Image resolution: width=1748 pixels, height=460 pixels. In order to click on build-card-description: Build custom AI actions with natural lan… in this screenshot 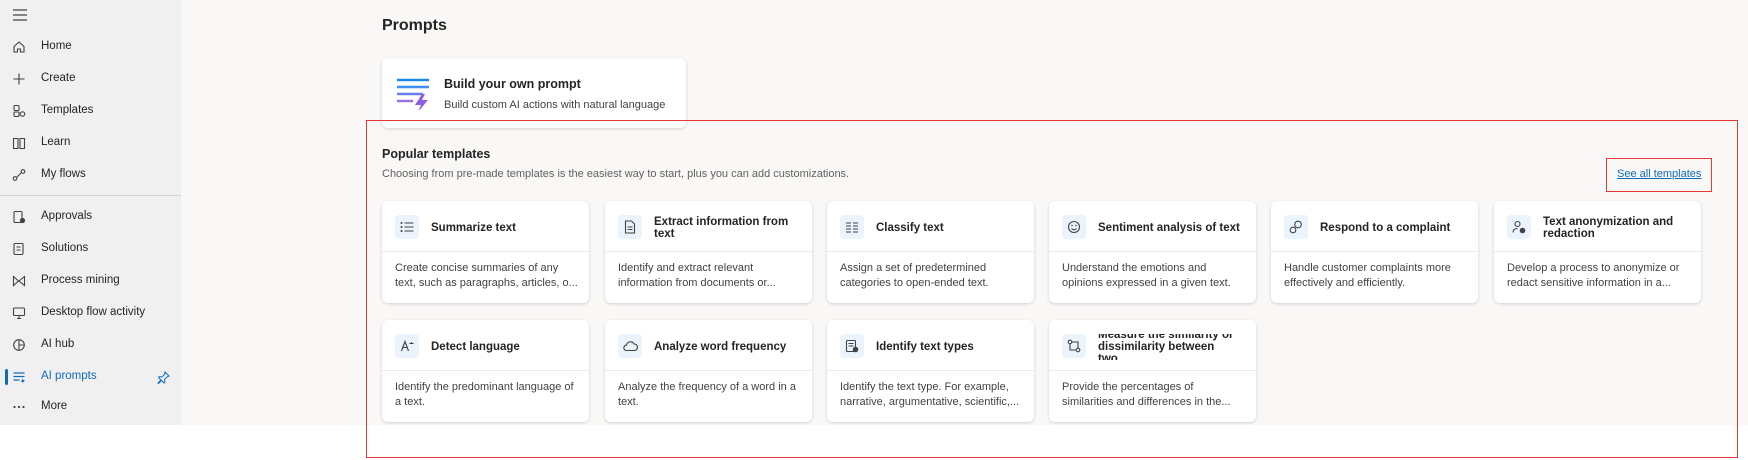, I will do `click(555, 105)`.